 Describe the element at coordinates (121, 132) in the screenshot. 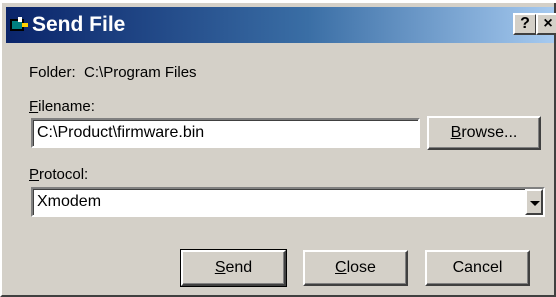

I see `filename-value: C:\Product\firmware.bin` at that location.